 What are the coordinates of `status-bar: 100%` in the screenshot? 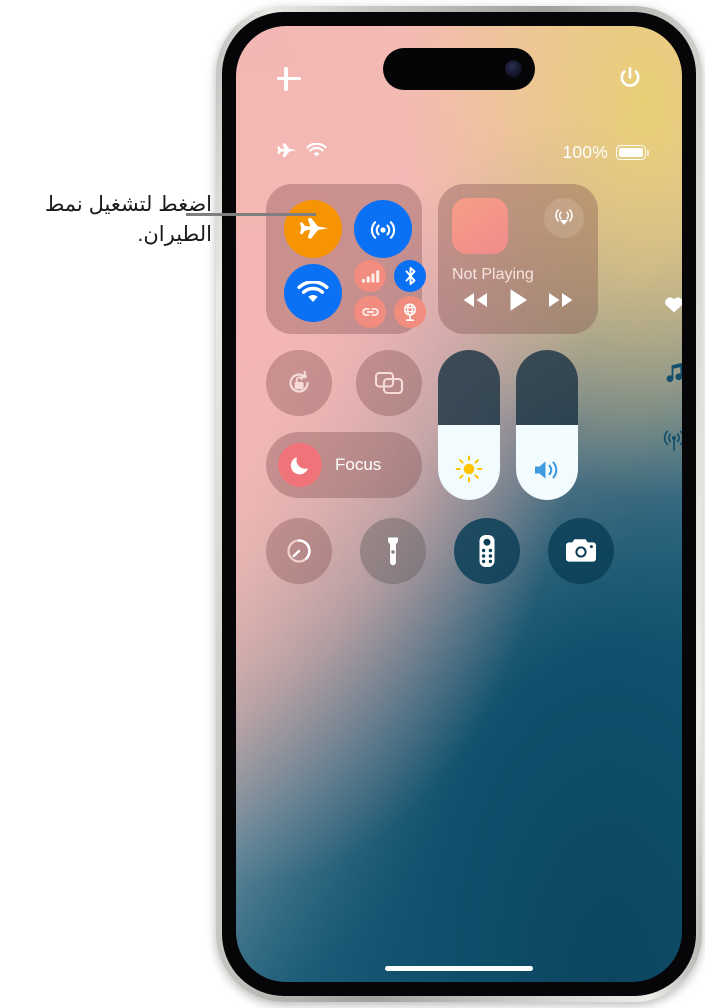 It's located at (459, 155).